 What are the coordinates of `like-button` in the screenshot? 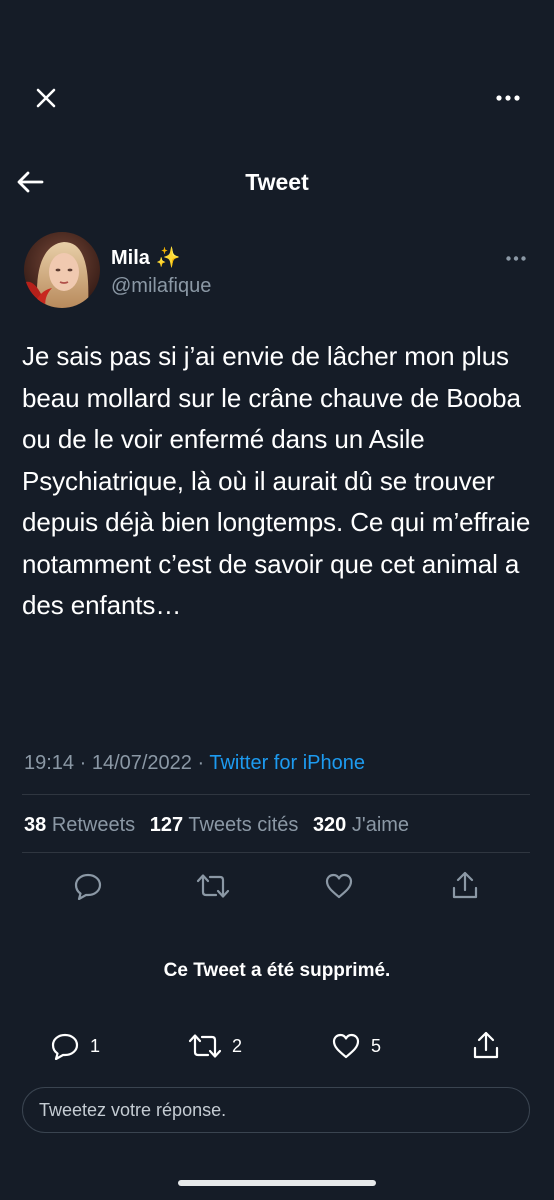 It's located at (339, 886).